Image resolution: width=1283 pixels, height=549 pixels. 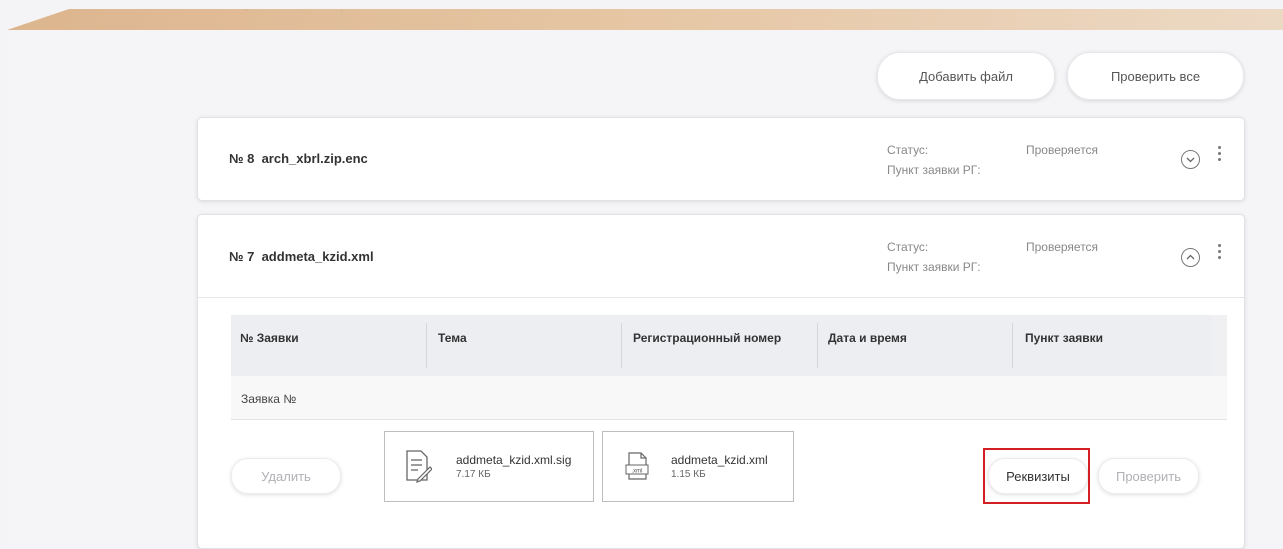 I want to click on column-header: Регистрационный номер, so click(x=707, y=338).